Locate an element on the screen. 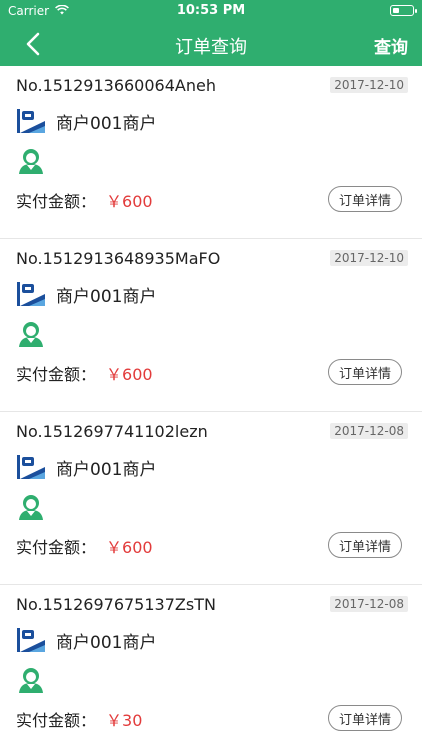 The height and width of the screenshot is (750, 422). order-number: No.1512697741102lezn is located at coordinates (112, 431).